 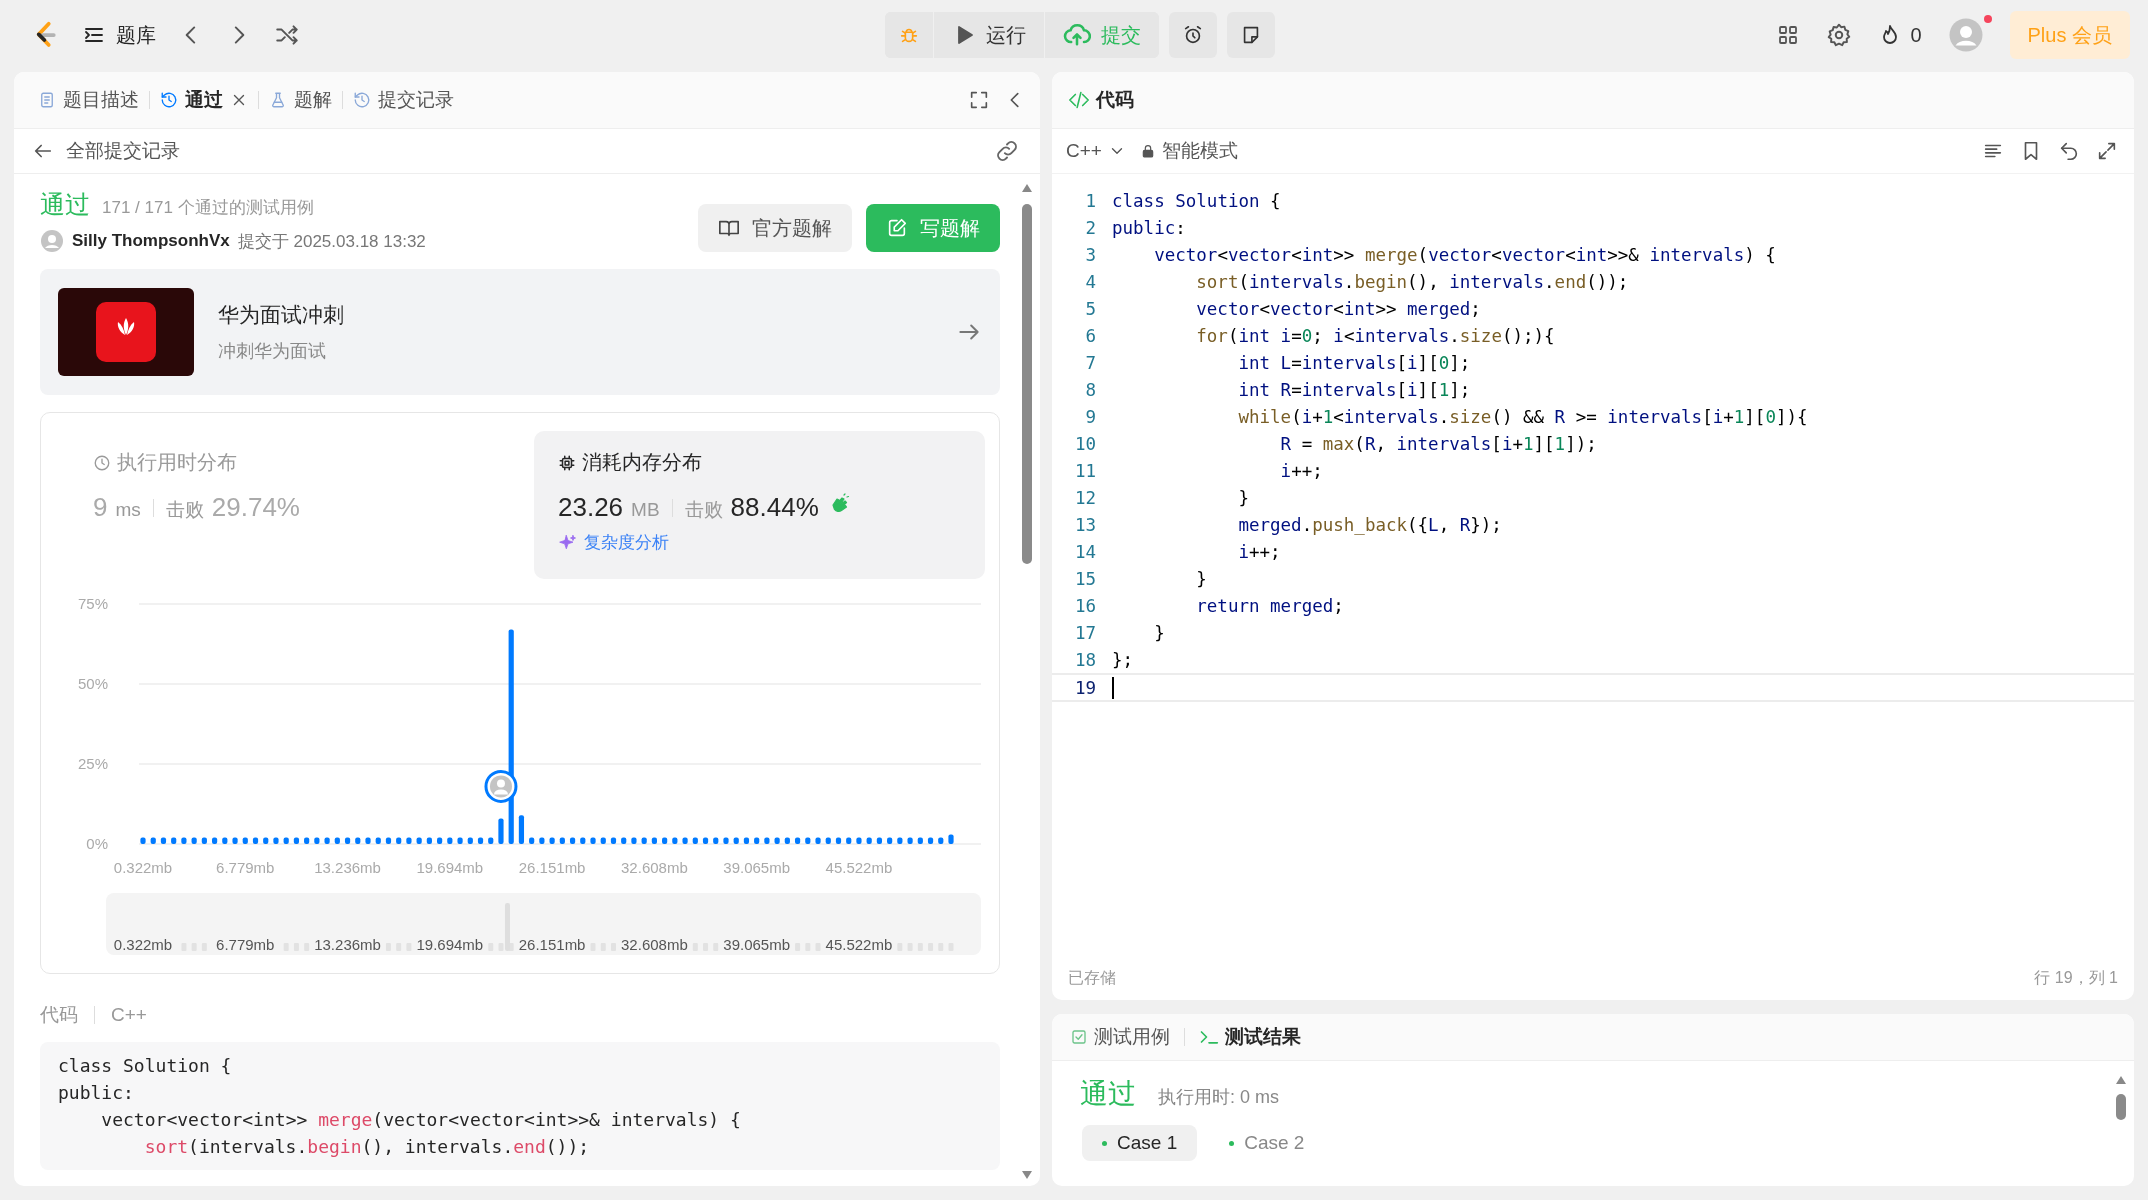 What do you see at coordinates (403, 100) in the screenshot?
I see `panel-tab: 提交记录` at bounding box center [403, 100].